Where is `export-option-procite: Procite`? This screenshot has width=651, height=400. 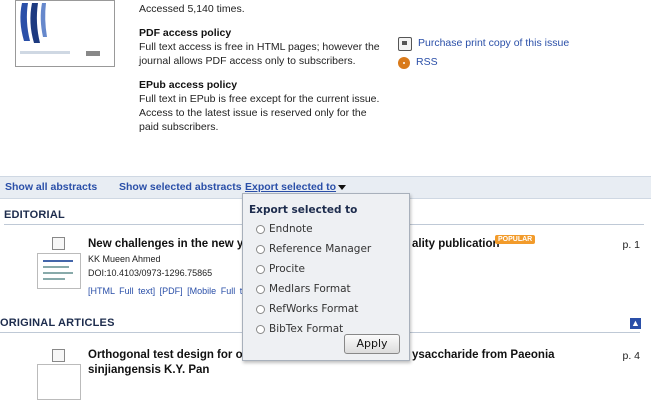 export-option-procite: Procite is located at coordinates (280, 269).